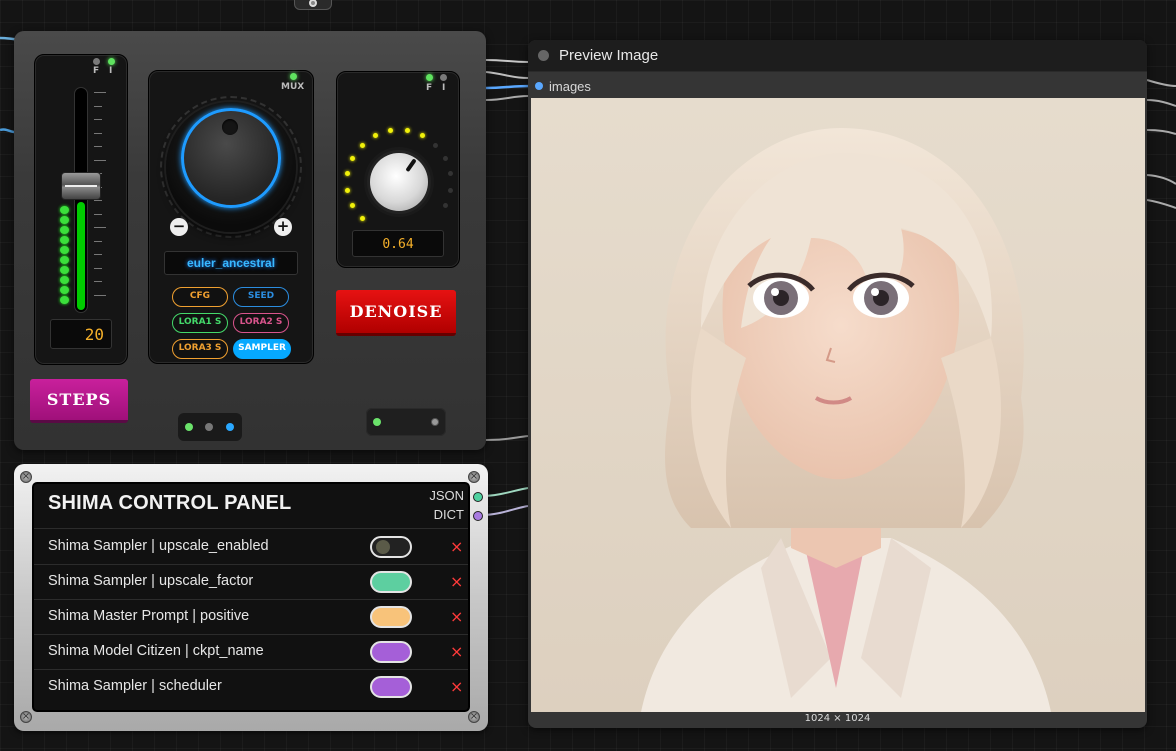 This screenshot has width=1176, height=751. Describe the element at coordinates (151, 581) in the screenshot. I see `row-label: Shima Sampler | upscale_factor` at that location.